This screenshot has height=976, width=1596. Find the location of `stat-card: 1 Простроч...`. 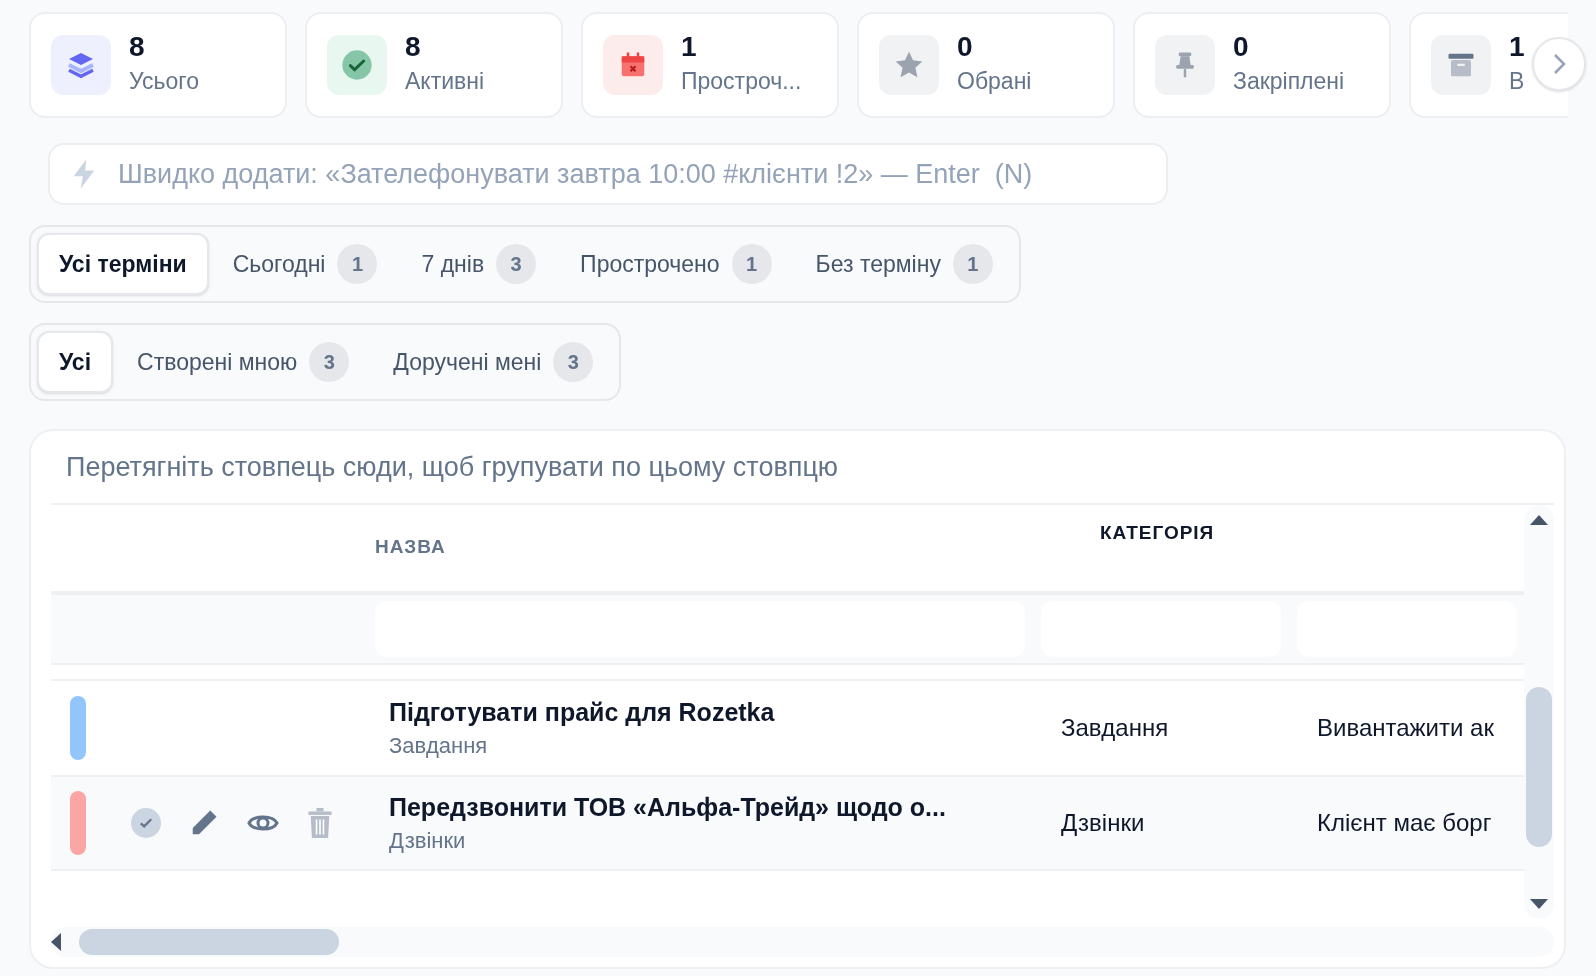

stat-card: 1 Простроч... is located at coordinates (710, 65).